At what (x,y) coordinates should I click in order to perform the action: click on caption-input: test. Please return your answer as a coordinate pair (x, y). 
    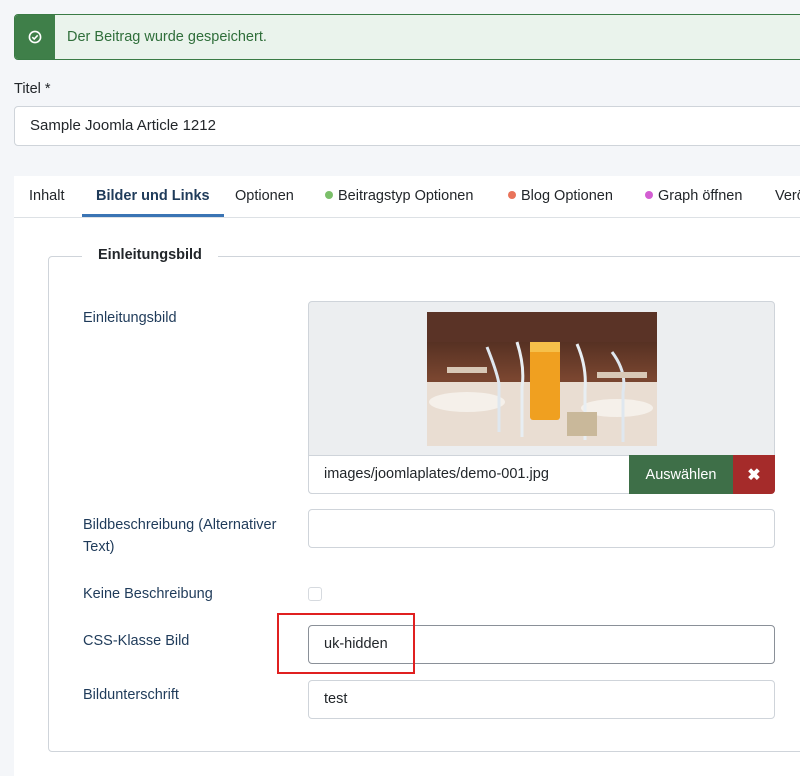
    Looking at the image, I should click on (541, 699).